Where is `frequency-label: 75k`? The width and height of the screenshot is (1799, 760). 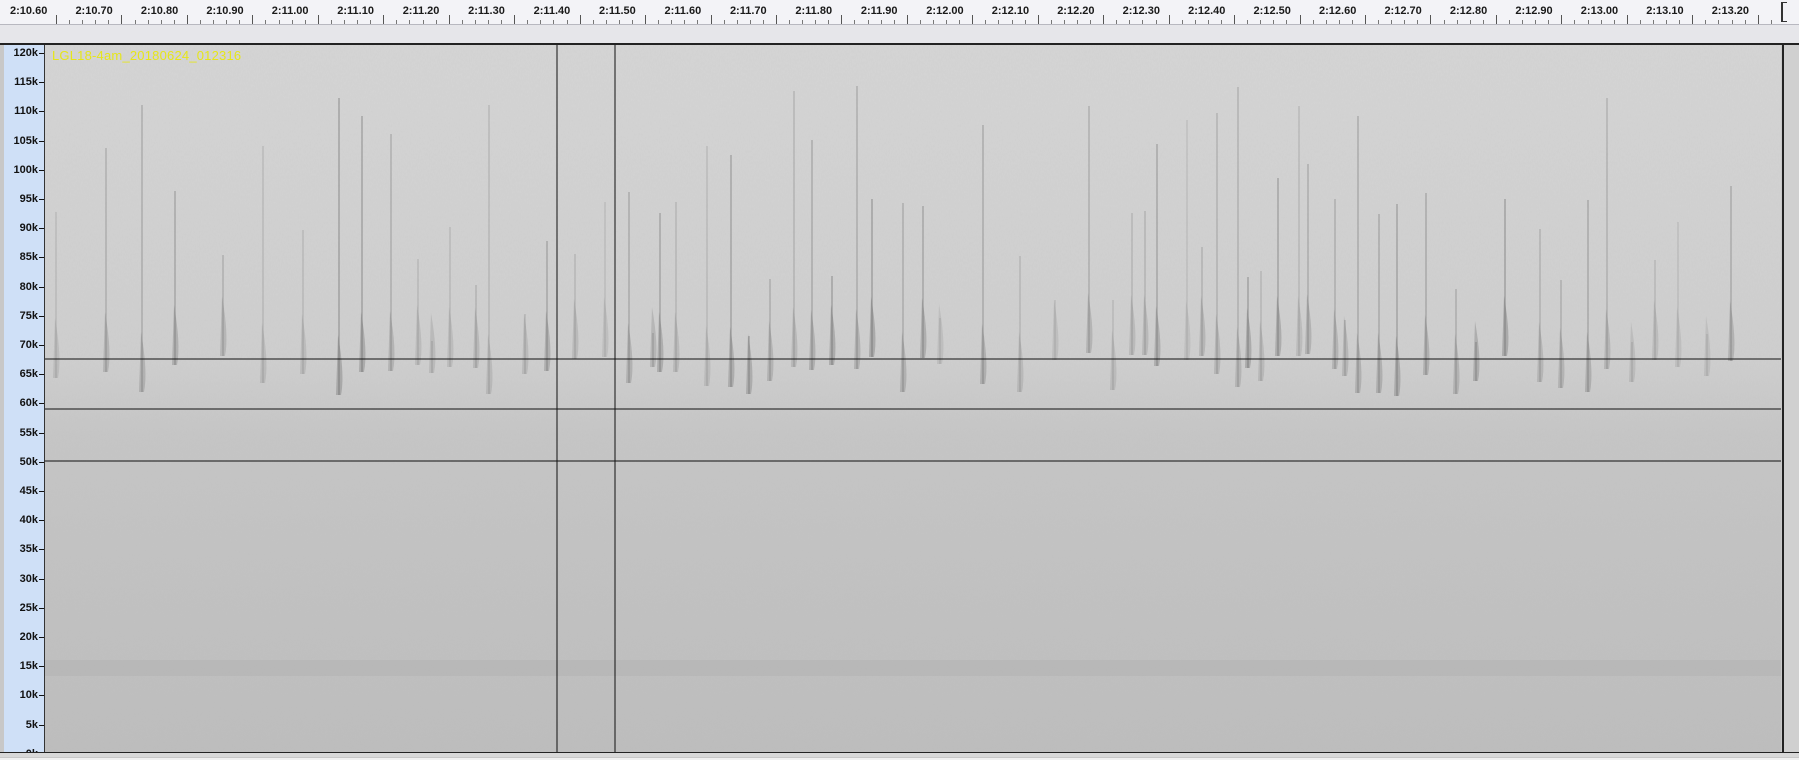
frequency-label: 75k is located at coordinates (28, 315).